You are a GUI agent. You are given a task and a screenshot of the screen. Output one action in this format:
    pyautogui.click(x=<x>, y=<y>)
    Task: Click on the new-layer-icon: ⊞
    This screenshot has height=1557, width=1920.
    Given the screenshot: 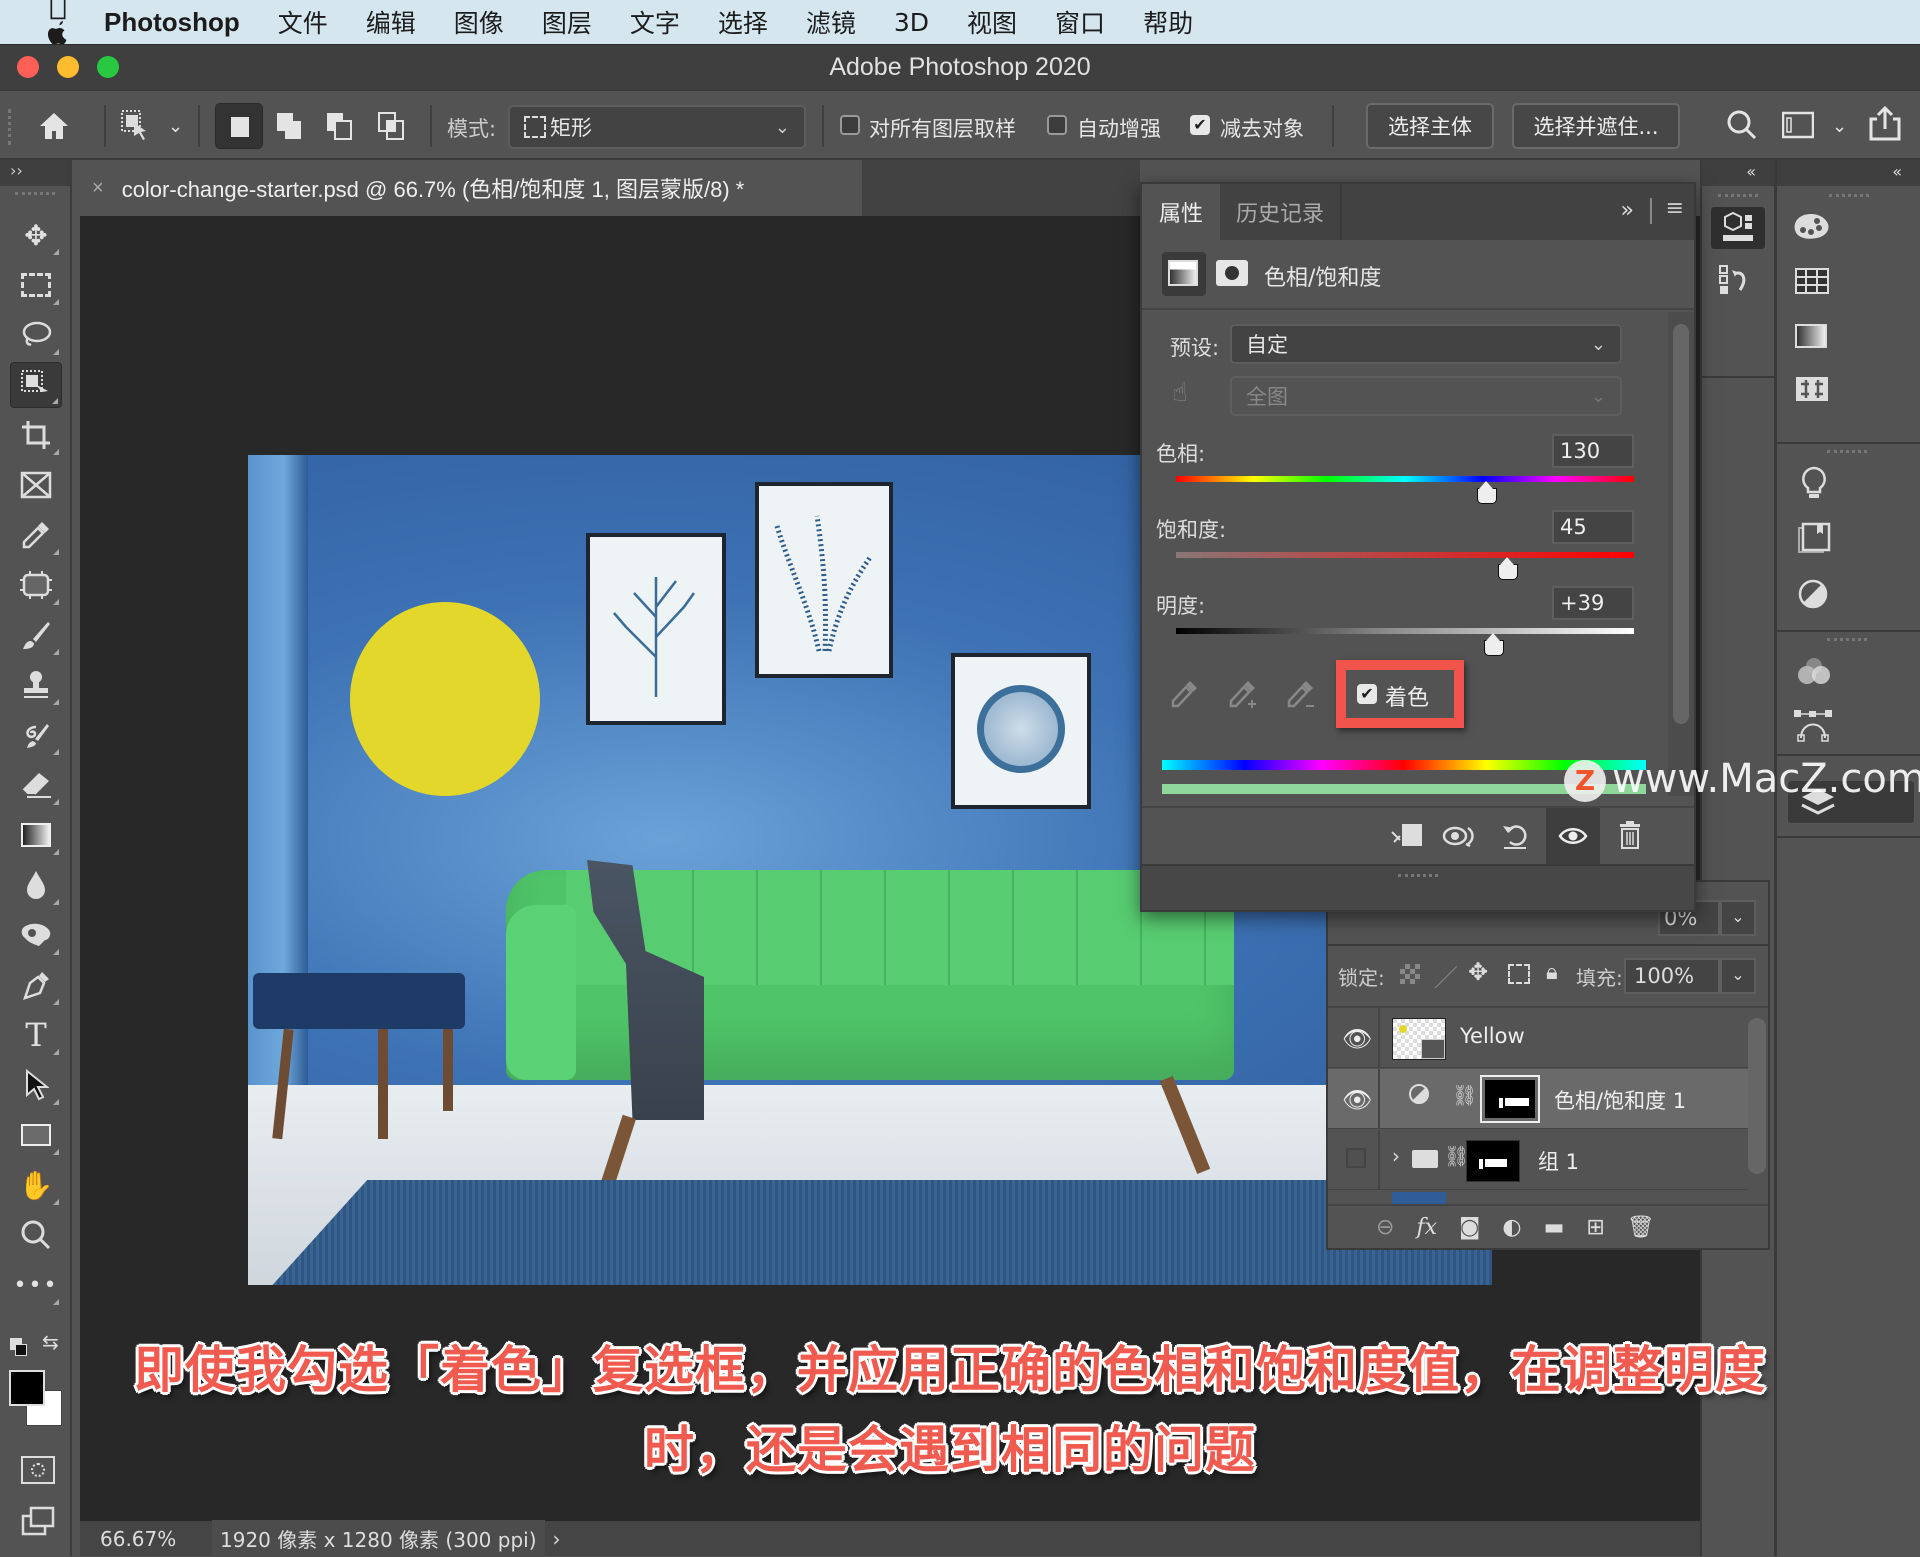 What is the action you would take?
    pyautogui.click(x=1595, y=1227)
    